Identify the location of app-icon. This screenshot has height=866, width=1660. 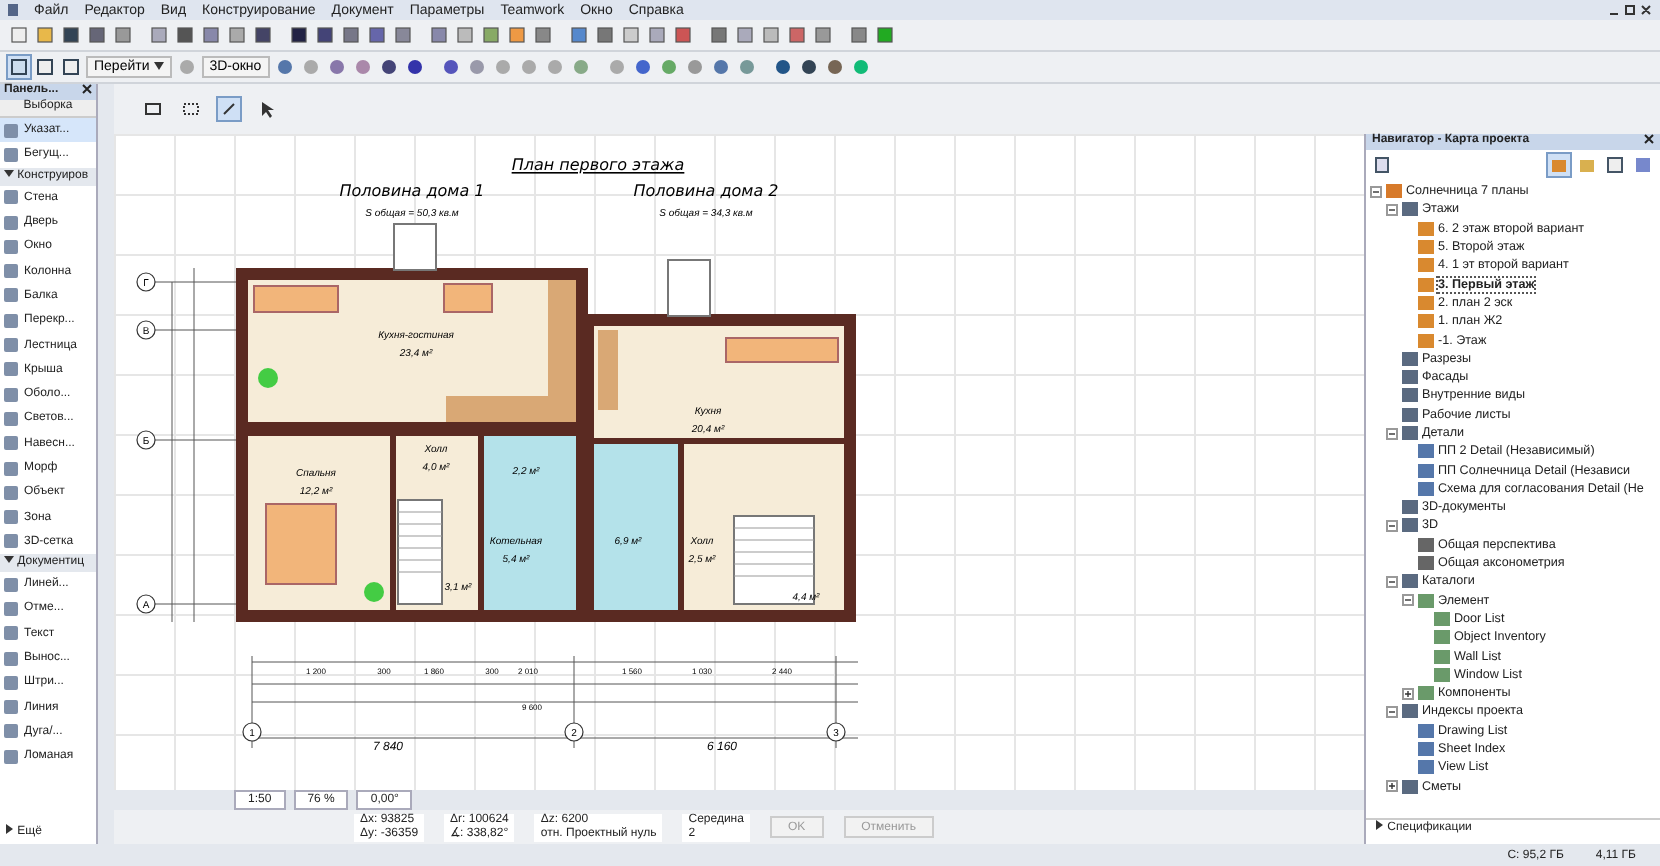
(13, 10).